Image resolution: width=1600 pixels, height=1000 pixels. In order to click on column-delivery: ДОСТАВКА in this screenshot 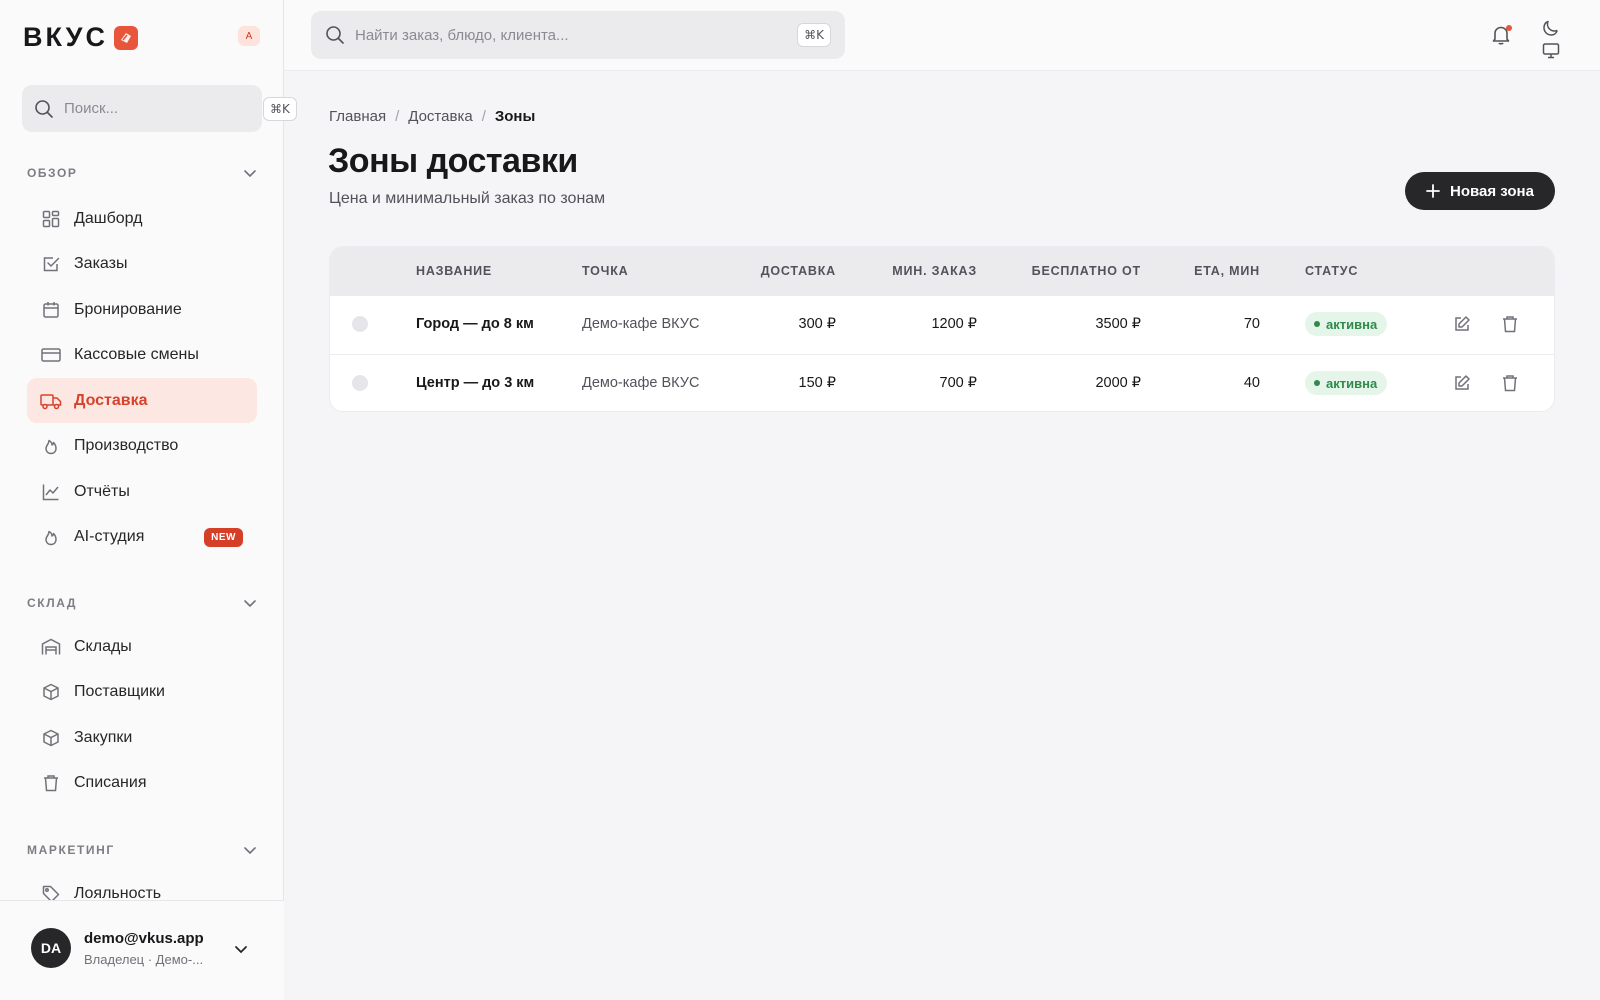, I will do `click(798, 271)`.